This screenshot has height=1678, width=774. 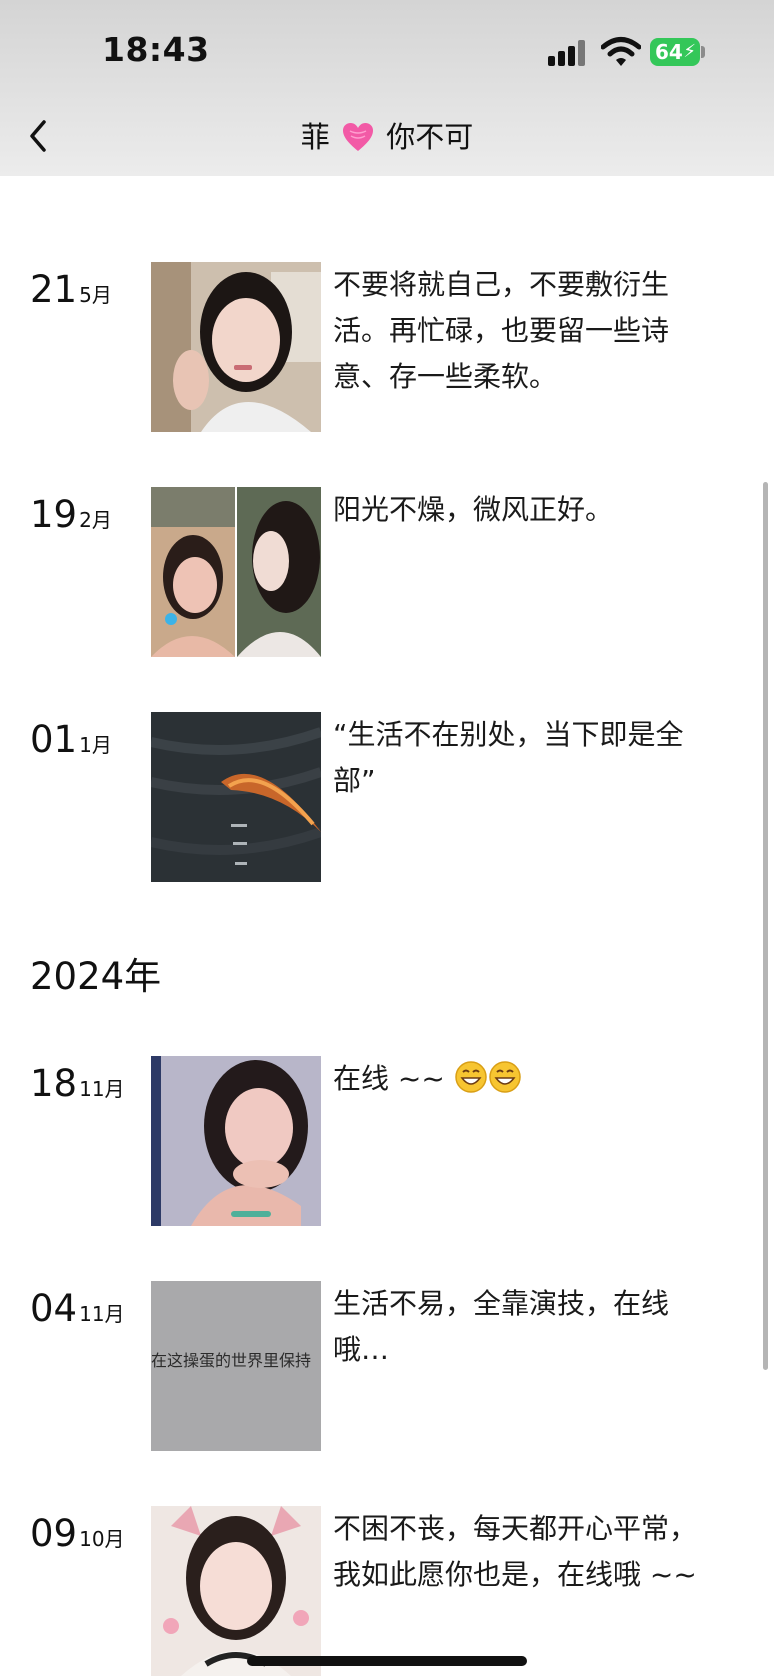 What do you see at coordinates (54, 1533) in the screenshot?
I see `post-day: 09` at bounding box center [54, 1533].